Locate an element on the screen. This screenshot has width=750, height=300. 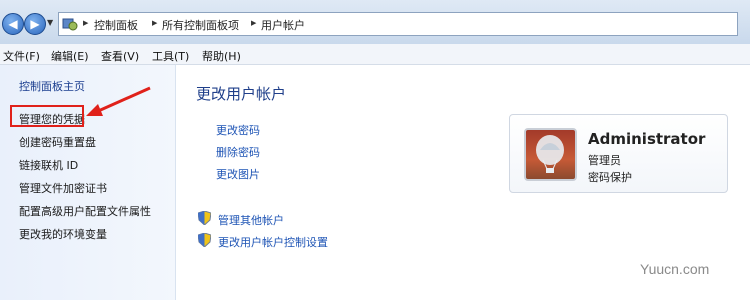
forward-arrow-icon: ▶ is located at coordinates (35, 24).